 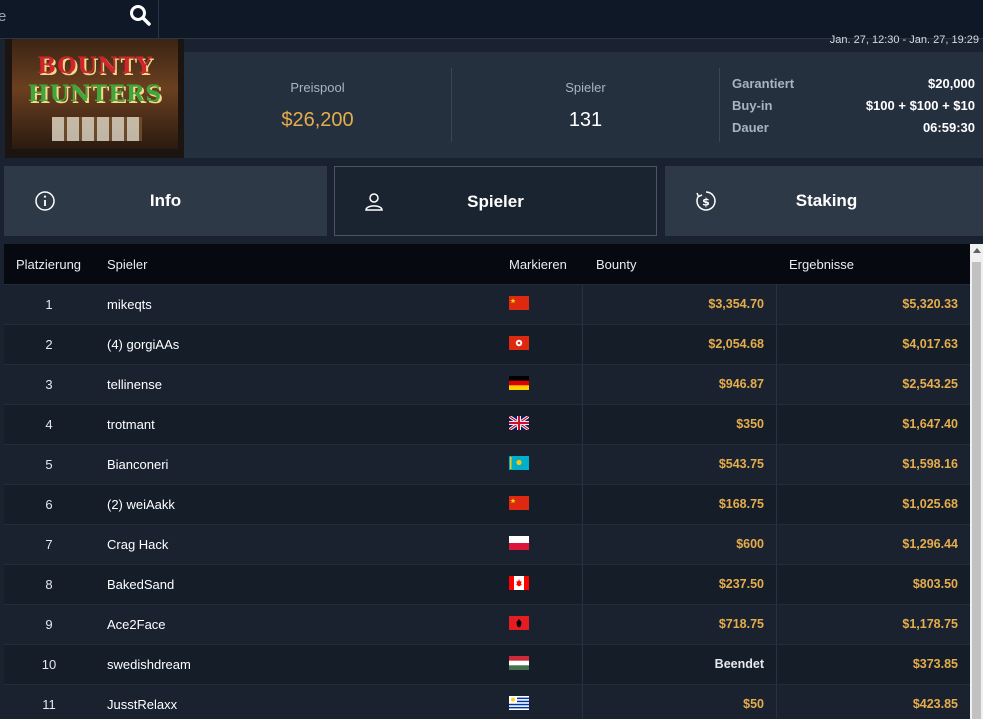 I want to click on bounty-cell: $946.87, so click(x=741, y=384).